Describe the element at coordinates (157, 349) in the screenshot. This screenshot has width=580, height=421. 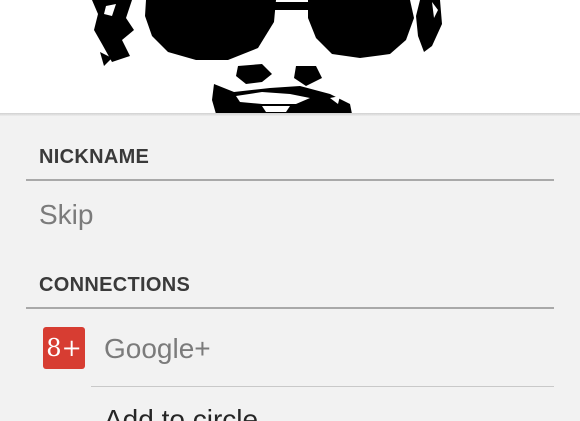
I see `google-plus-connection-label: Google+` at that location.